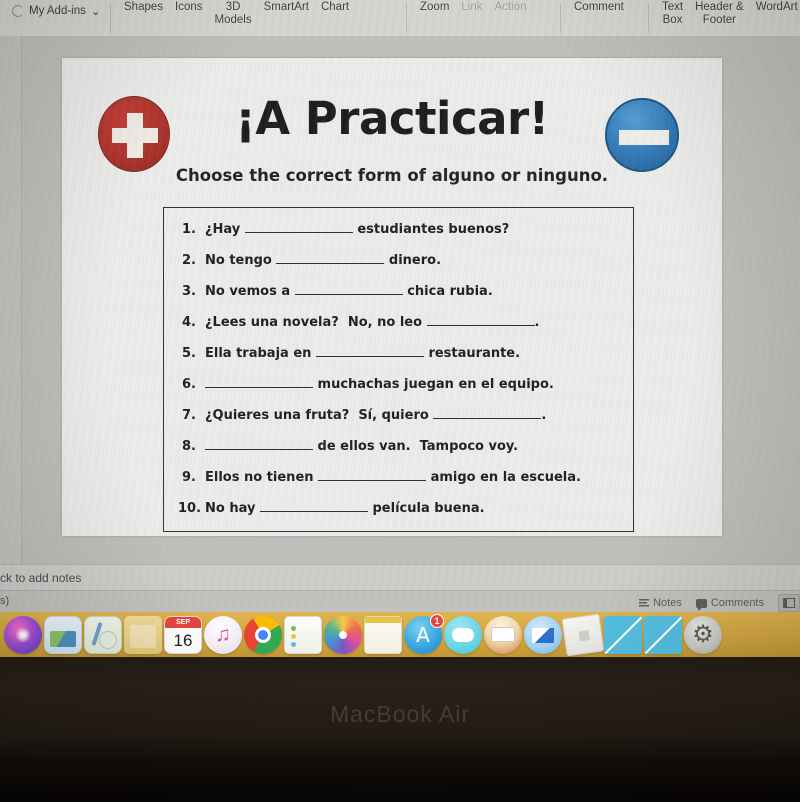  Describe the element at coordinates (503, 634) in the screenshot. I see `dock-icon-books` at that location.